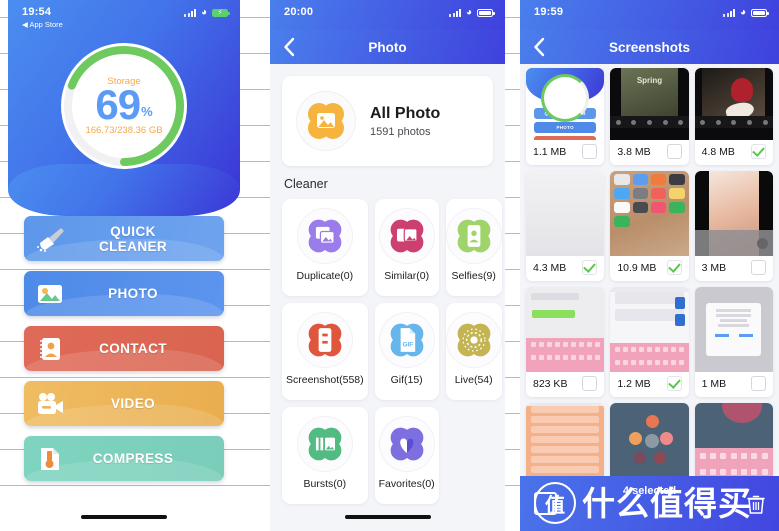  What do you see at coordinates (124, 458) in the screenshot?
I see `menu-button-compress: COMPRESS` at bounding box center [124, 458].